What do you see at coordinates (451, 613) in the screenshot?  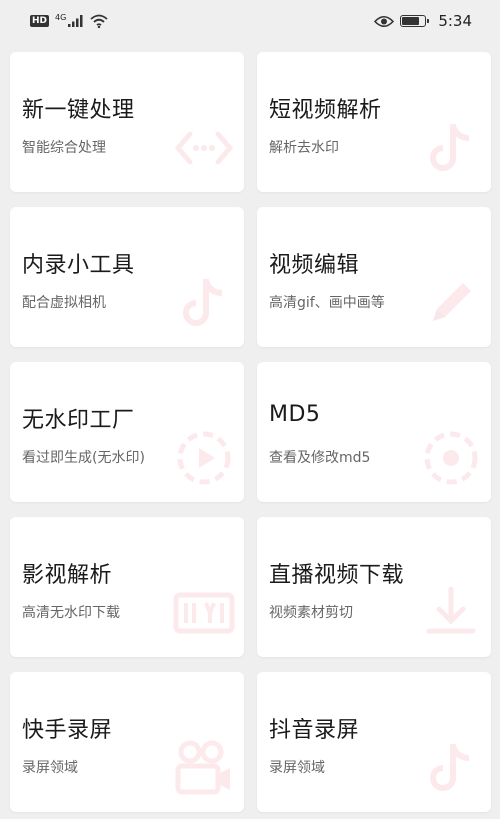 I see `download-icon` at bounding box center [451, 613].